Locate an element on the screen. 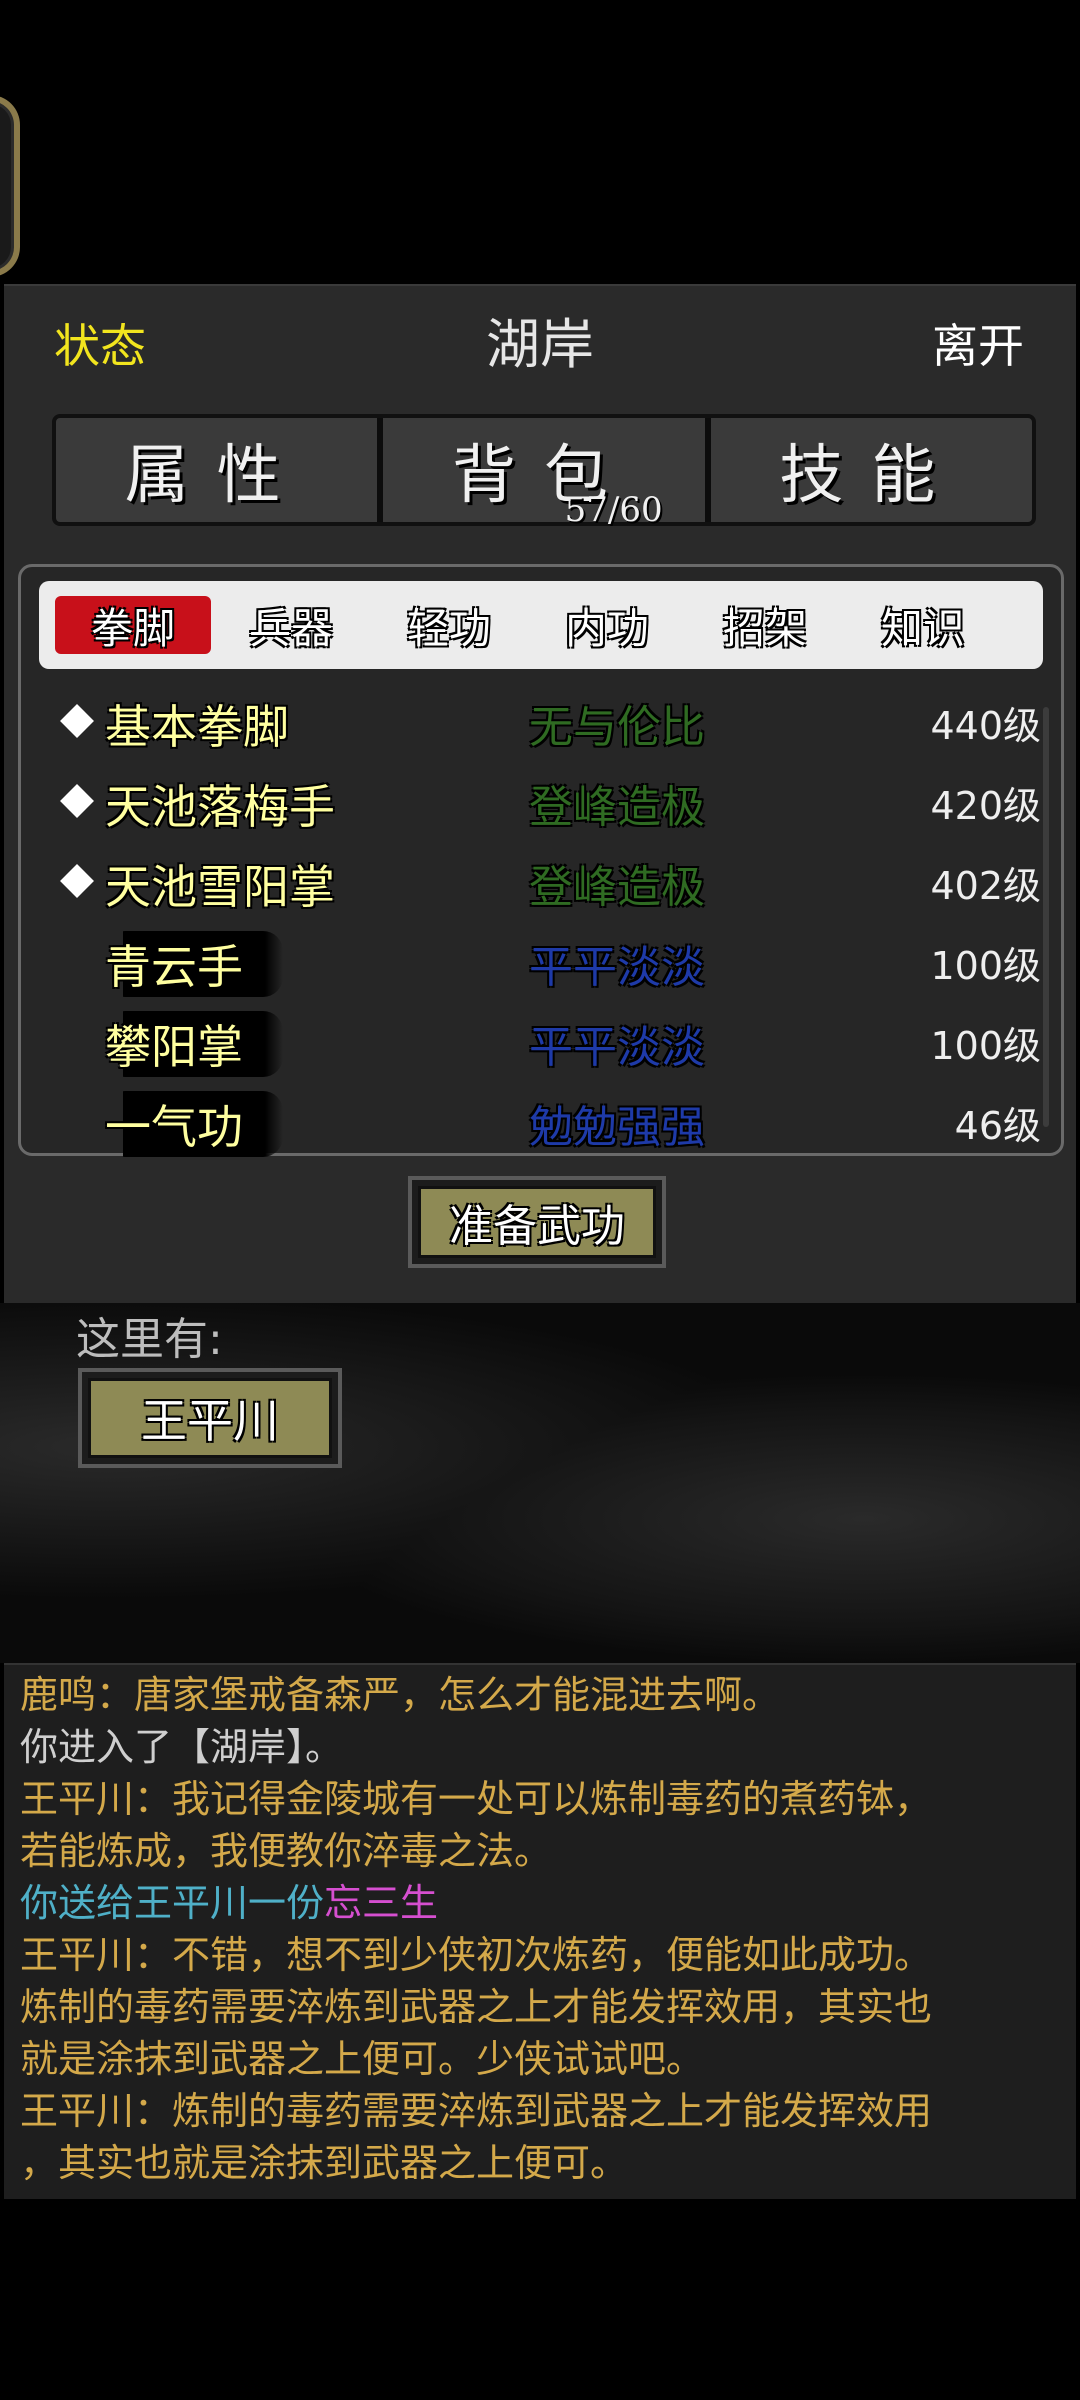  log-line: 鹿鸣：唐家堡戒备森严，怎么才能混进去啊。 is located at coordinates (541, 1695).